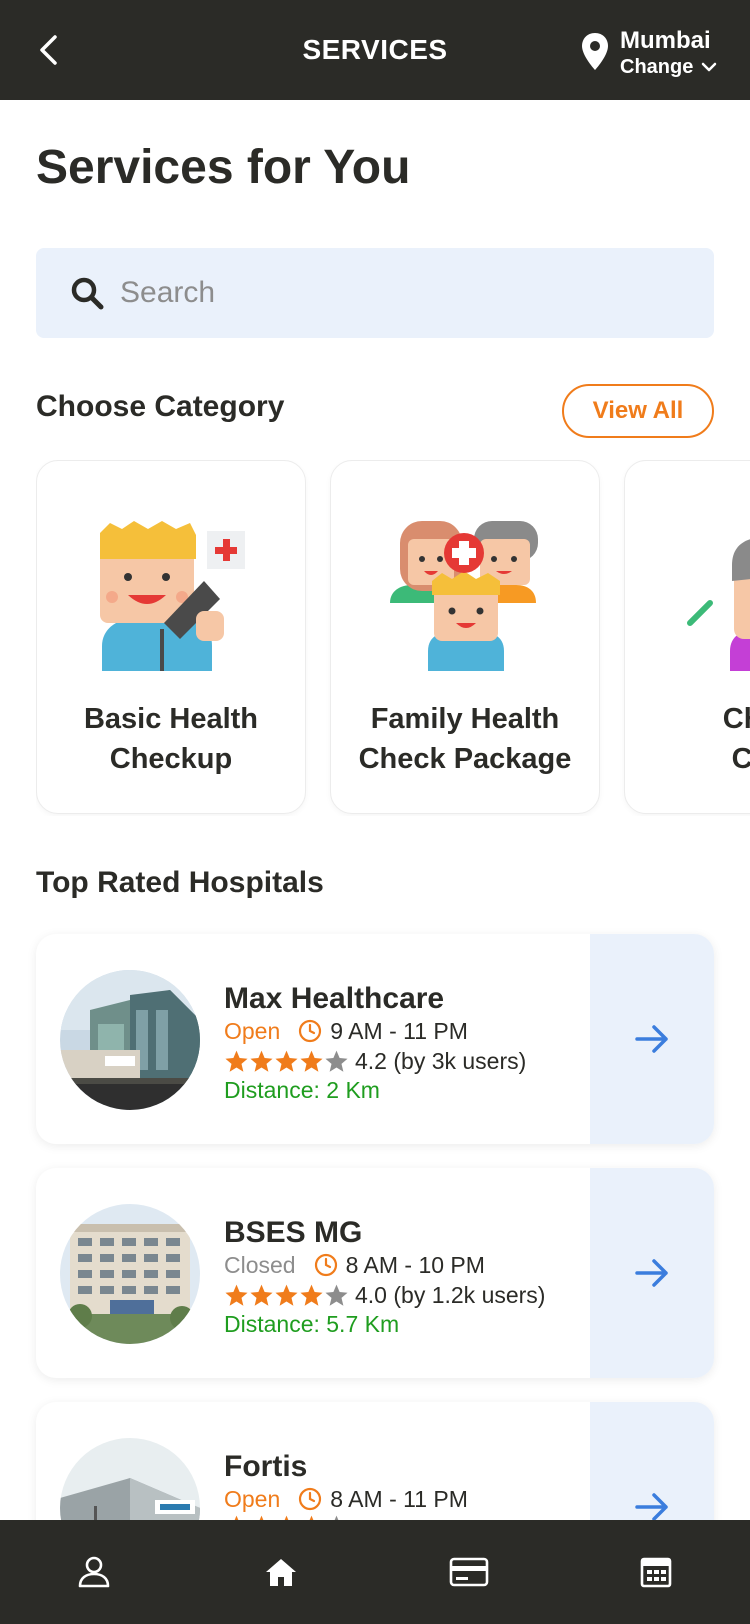 This screenshot has height=1624, width=750. What do you see at coordinates (399, 1031) in the screenshot?
I see `hospital-hours: 9 AM - 11 PM` at bounding box center [399, 1031].